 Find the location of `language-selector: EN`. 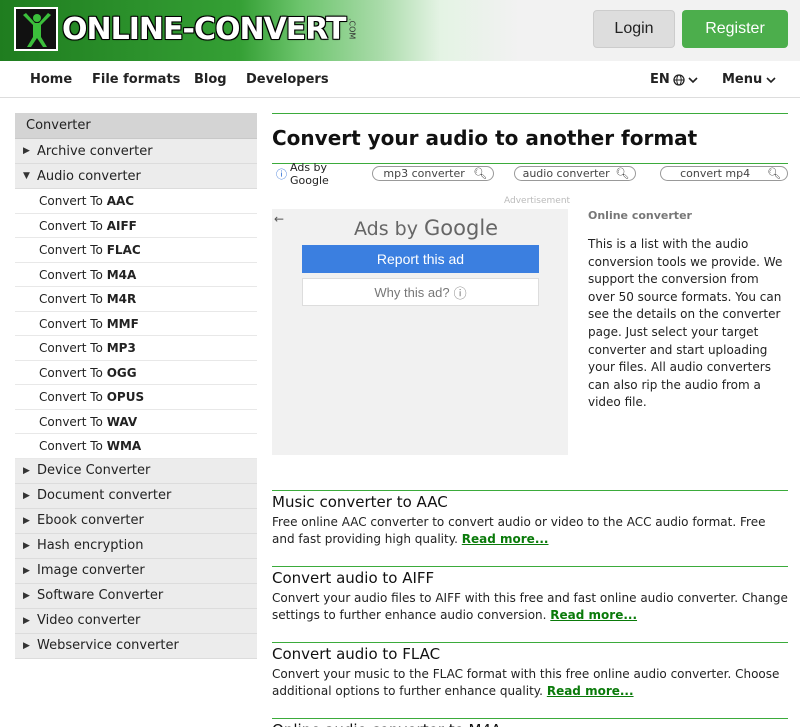

language-selector: EN is located at coordinates (674, 79).